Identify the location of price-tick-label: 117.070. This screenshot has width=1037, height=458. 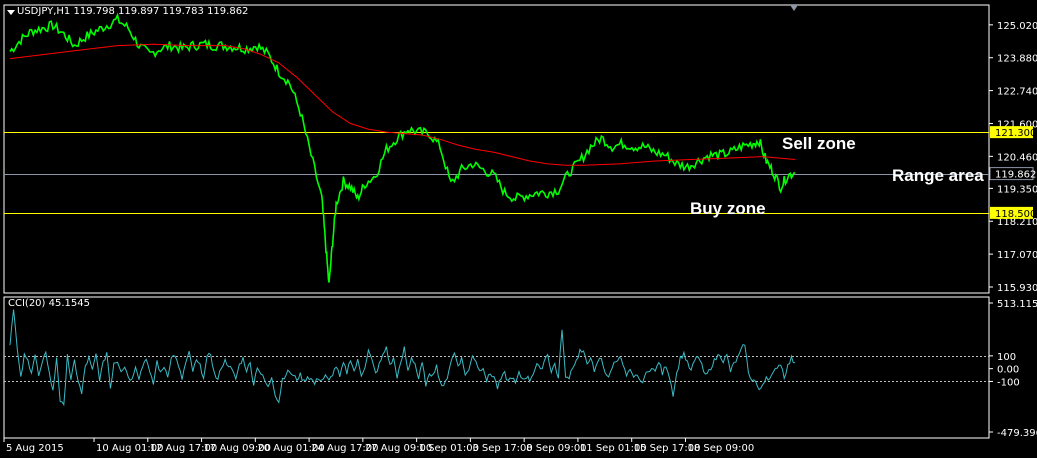
(1017, 255).